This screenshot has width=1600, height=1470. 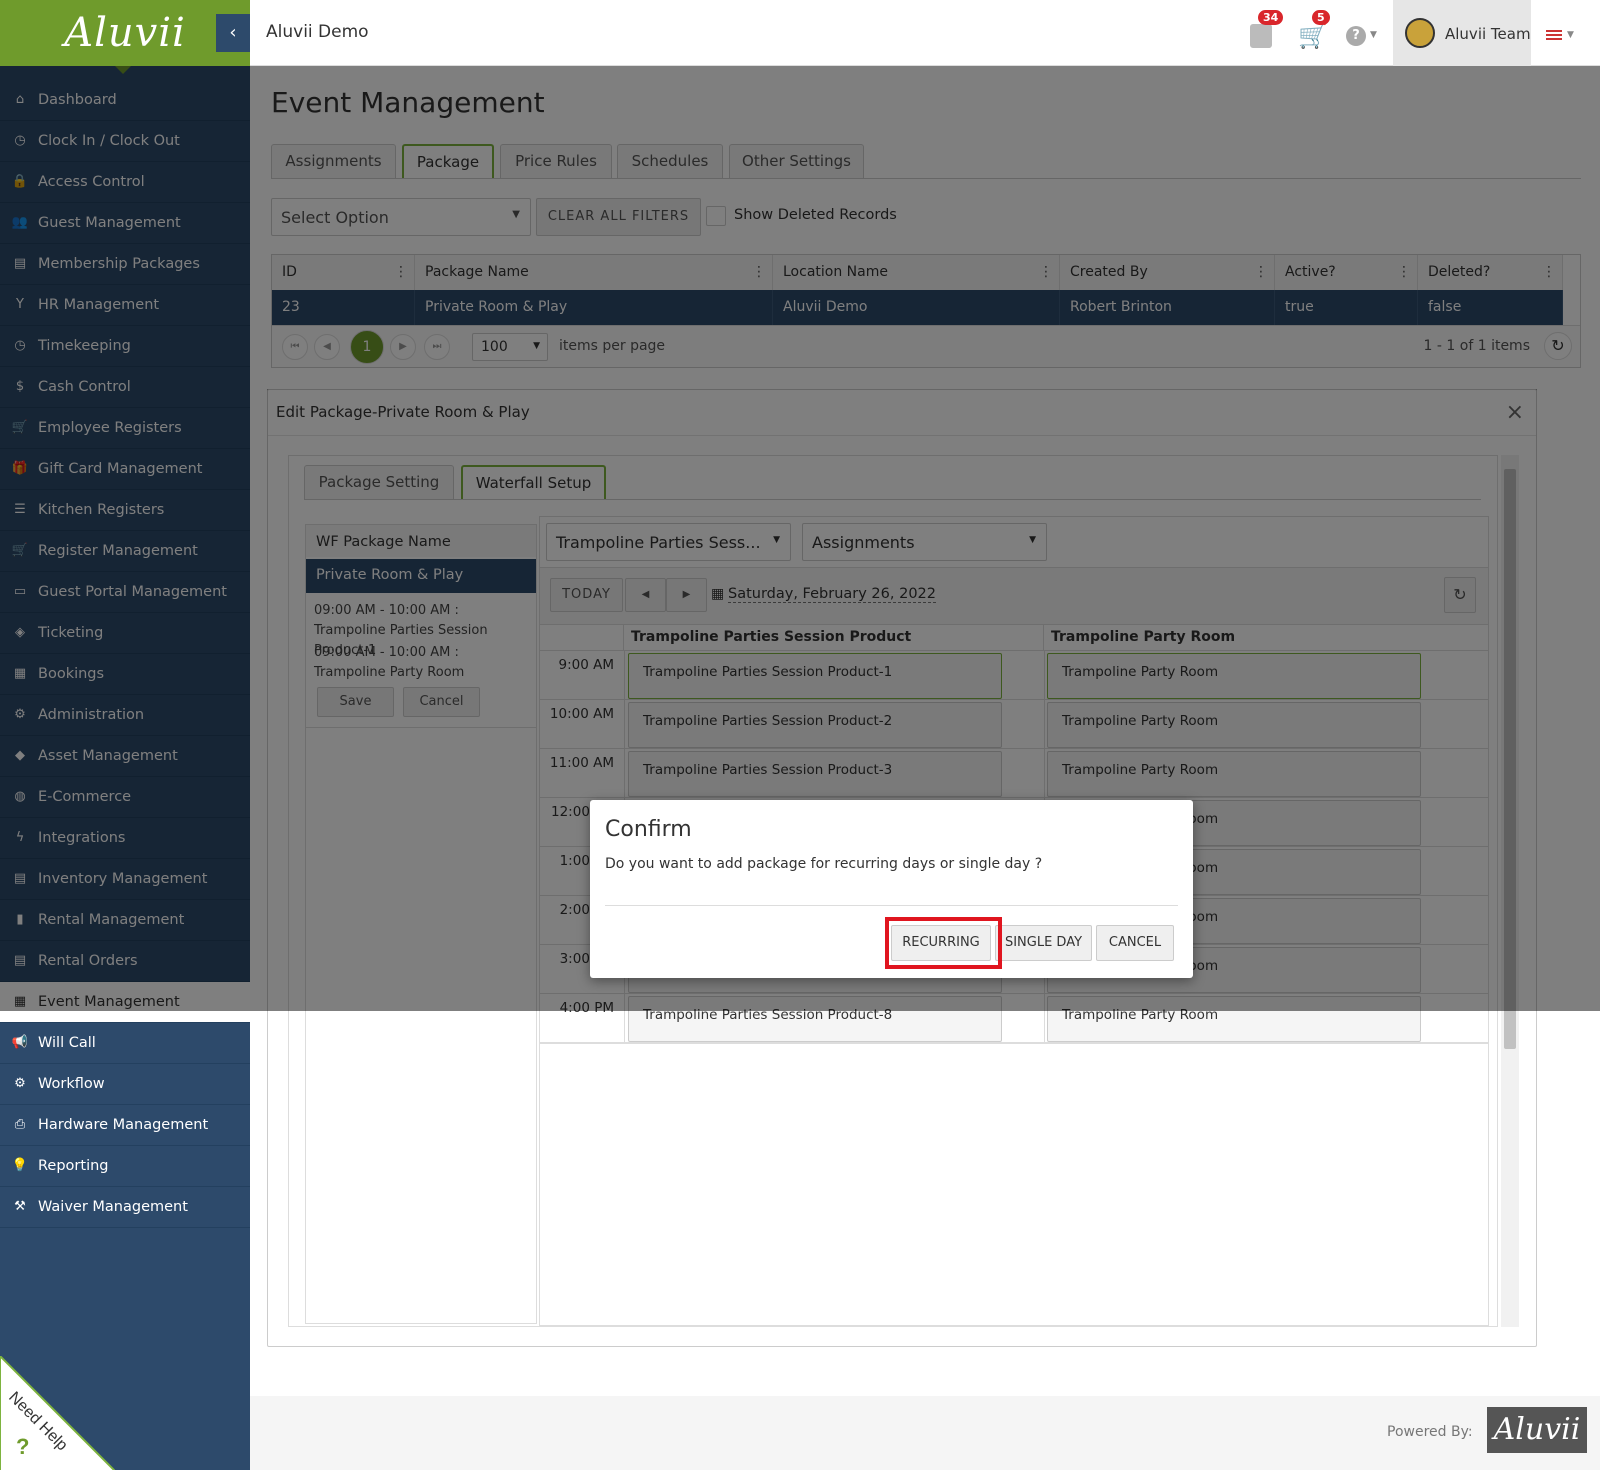 I want to click on sidebar-item-label: Dashboard, so click(x=77, y=100).